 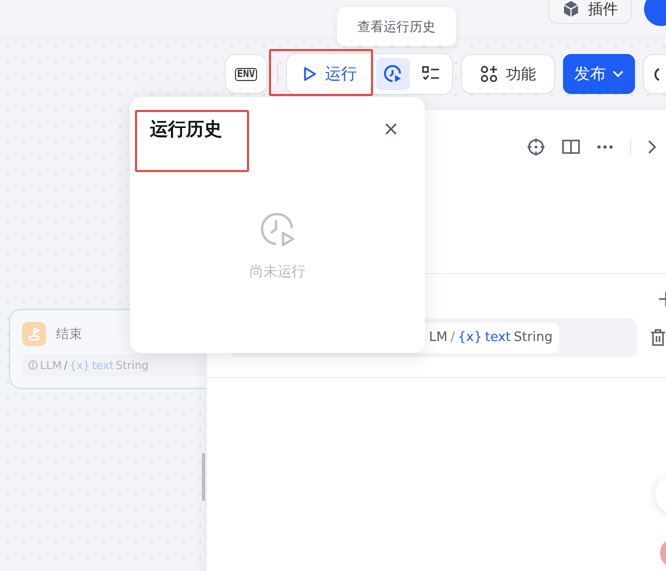 What do you see at coordinates (599, 74) in the screenshot?
I see `publish-button: 发布` at bounding box center [599, 74].